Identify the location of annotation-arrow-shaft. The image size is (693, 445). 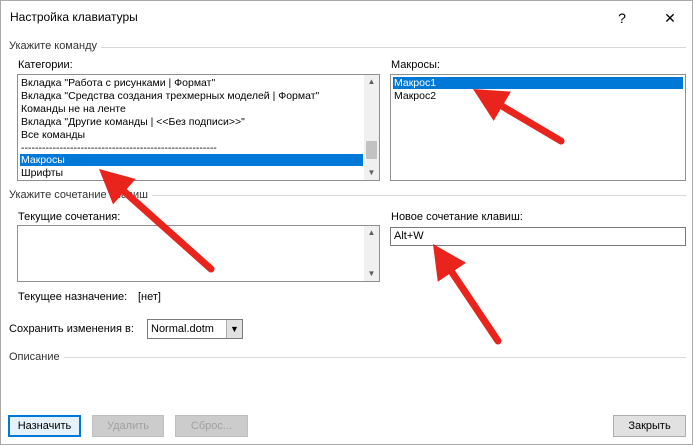
(475, 306).